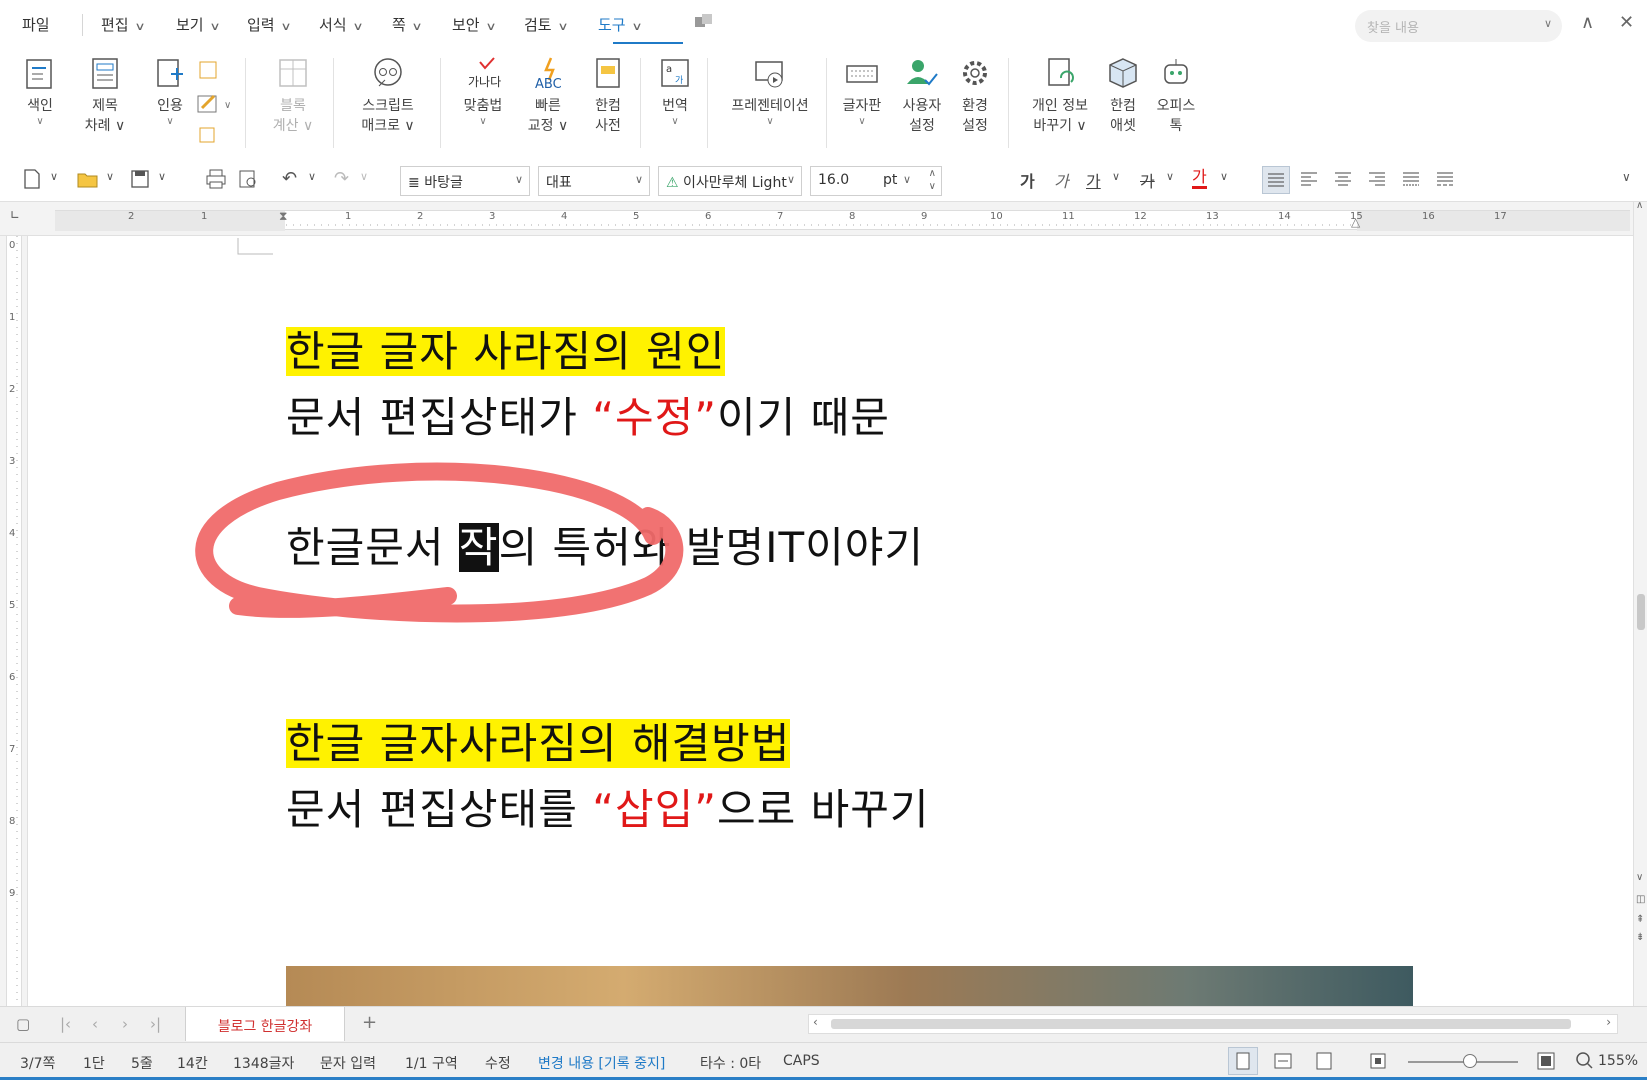 This screenshot has height=1080, width=1647. Describe the element at coordinates (1639, 877) in the screenshot. I see `scroll-down-icon: ∨` at that location.